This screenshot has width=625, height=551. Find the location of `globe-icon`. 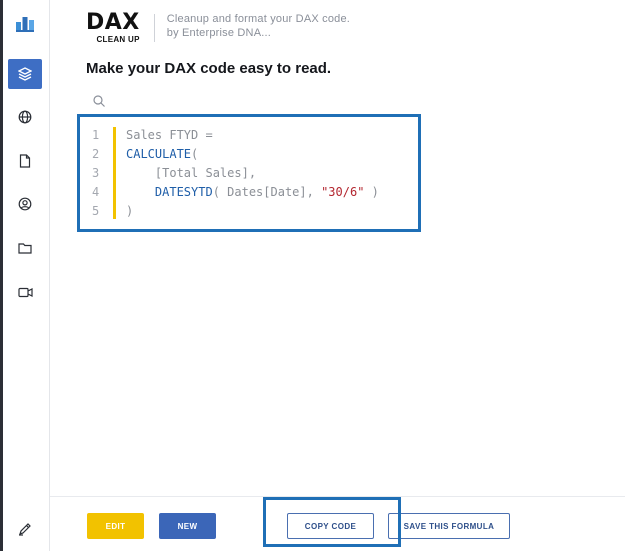

globe-icon is located at coordinates (25, 117).